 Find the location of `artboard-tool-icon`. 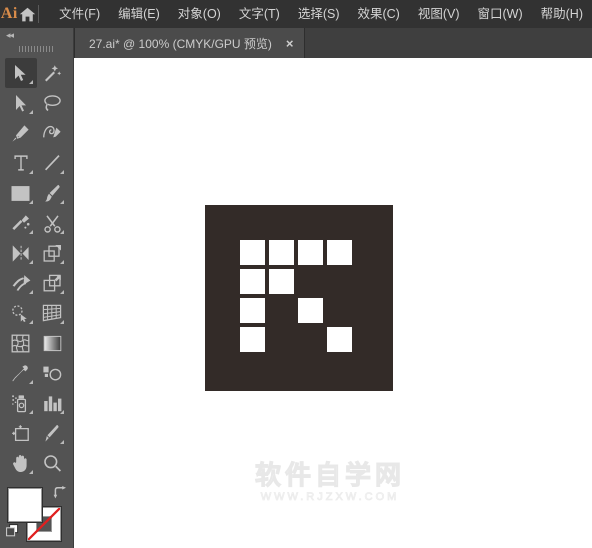

artboard-tool-icon is located at coordinates (21, 433).